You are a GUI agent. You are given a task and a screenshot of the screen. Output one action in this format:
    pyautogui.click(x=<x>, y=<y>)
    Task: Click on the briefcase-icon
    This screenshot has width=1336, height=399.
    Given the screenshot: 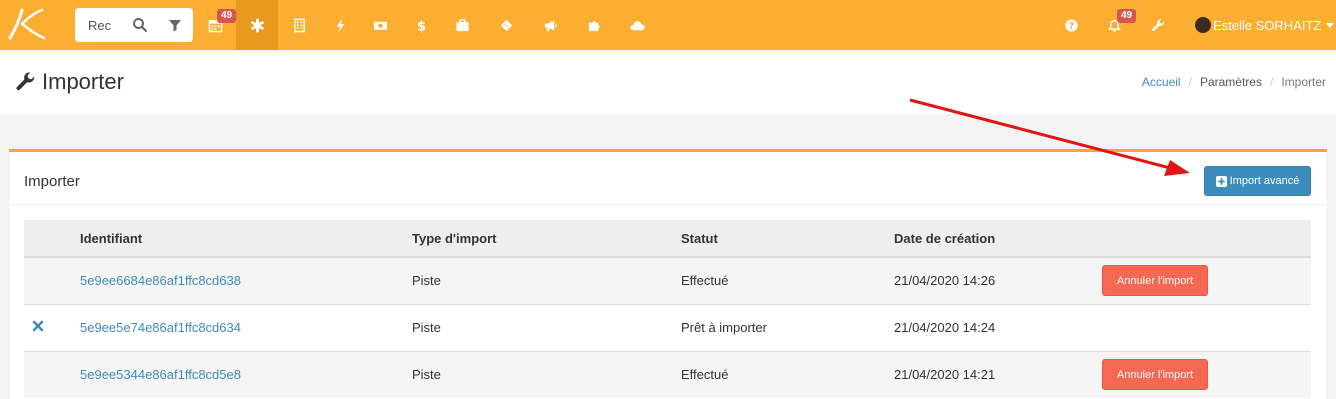 What is the action you would take?
    pyautogui.click(x=462, y=25)
    